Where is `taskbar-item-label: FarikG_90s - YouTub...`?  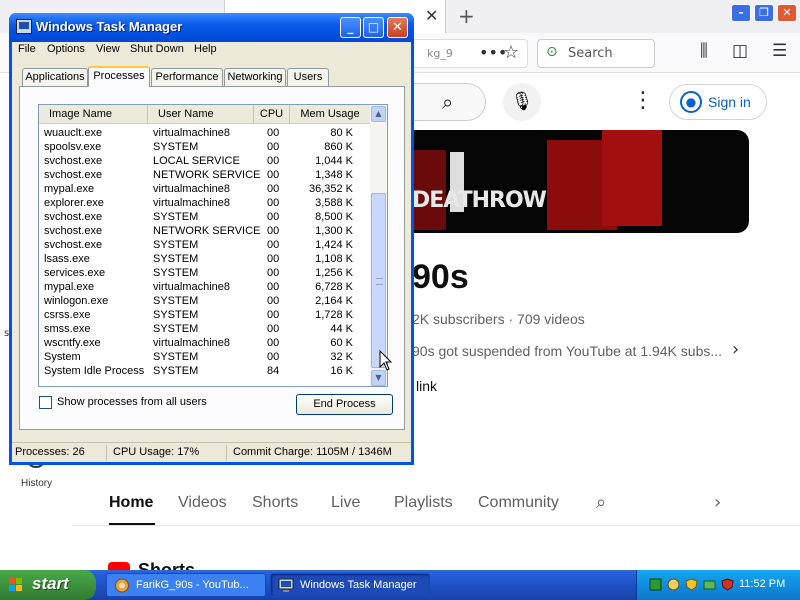
taskbar-item-label: FarikG_90s - YouTub... is located at coordinates (192, 585).